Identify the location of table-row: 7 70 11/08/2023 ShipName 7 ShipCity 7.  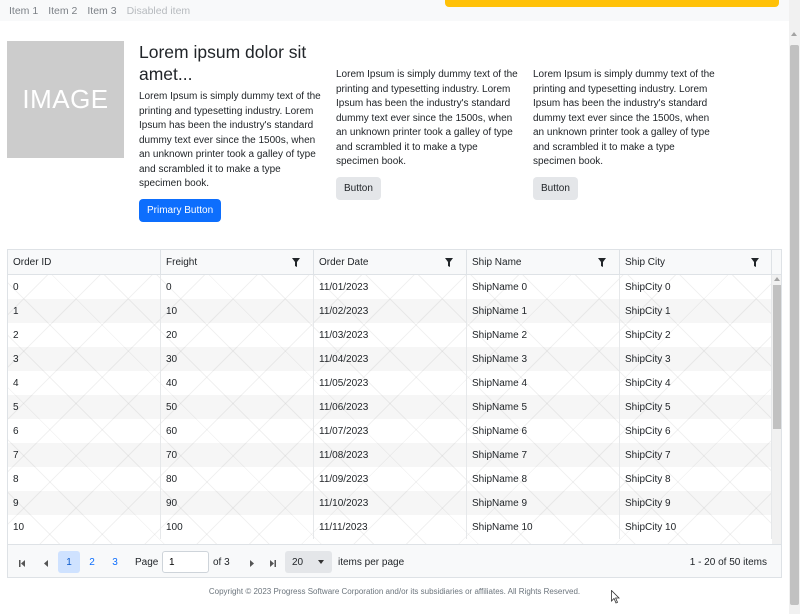
(390, 455).